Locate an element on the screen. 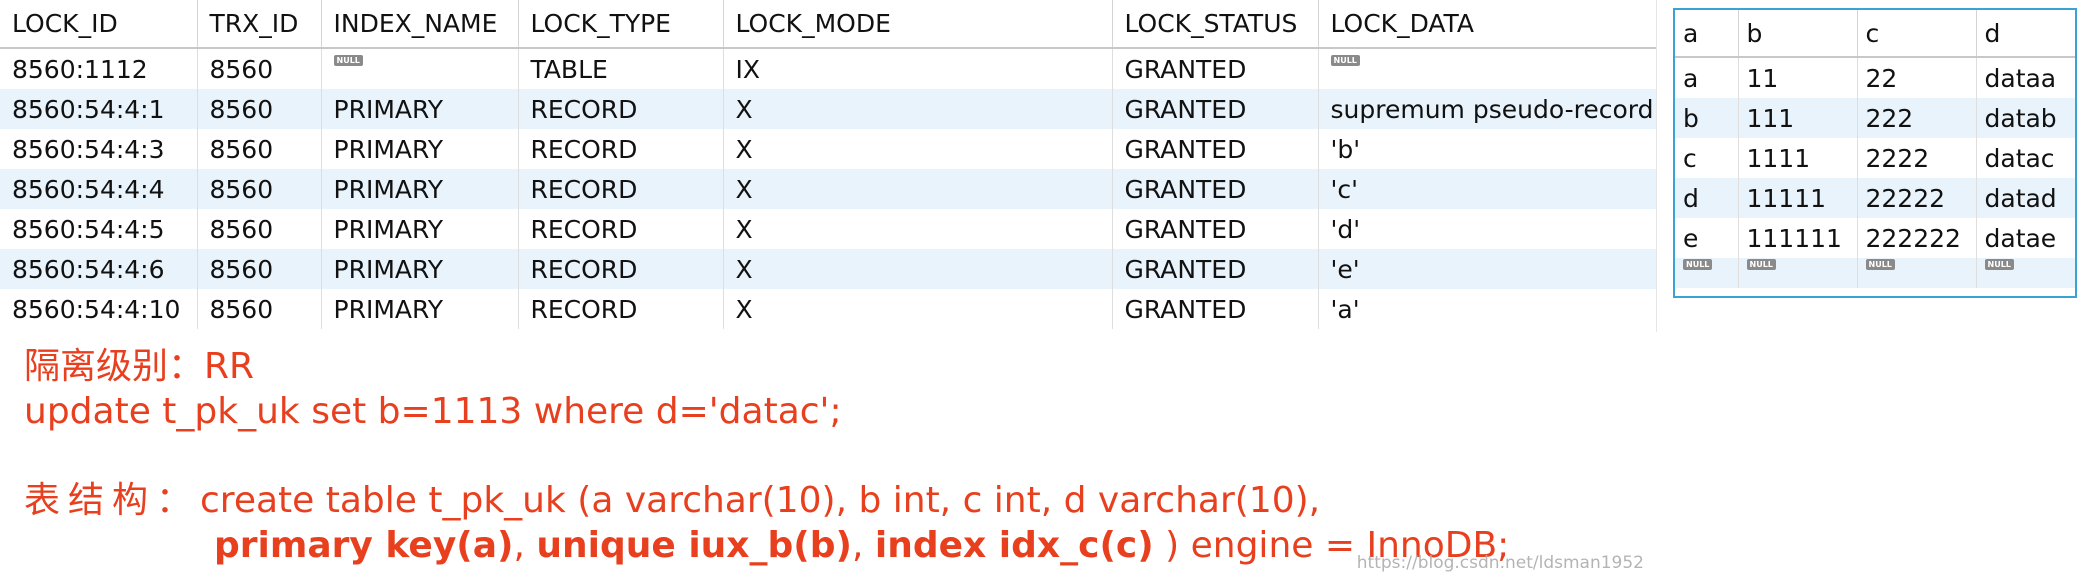  table-row: 8560:54:4:5 8560 PRIMARY RECORD X GRANTED'd' is located at coordinates (828, 229).